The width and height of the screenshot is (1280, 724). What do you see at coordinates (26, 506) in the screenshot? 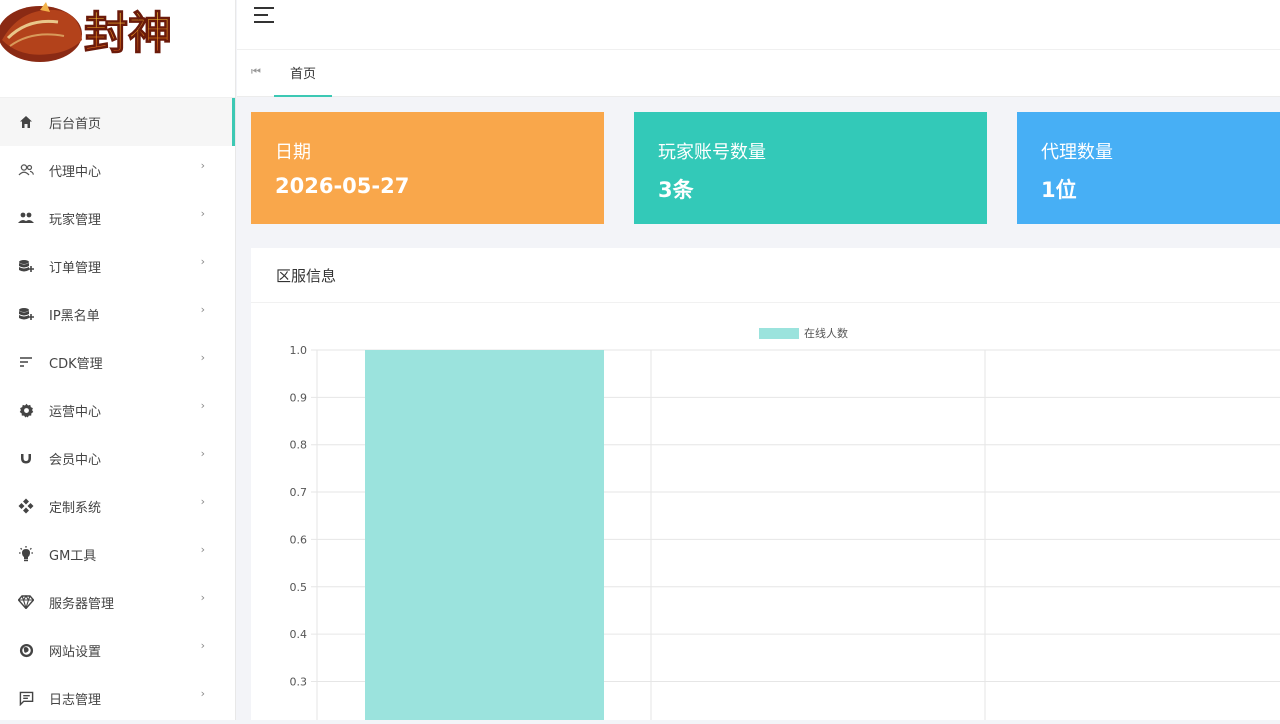
I see `diamond-grid-icon` at bounding box center [26, 506].